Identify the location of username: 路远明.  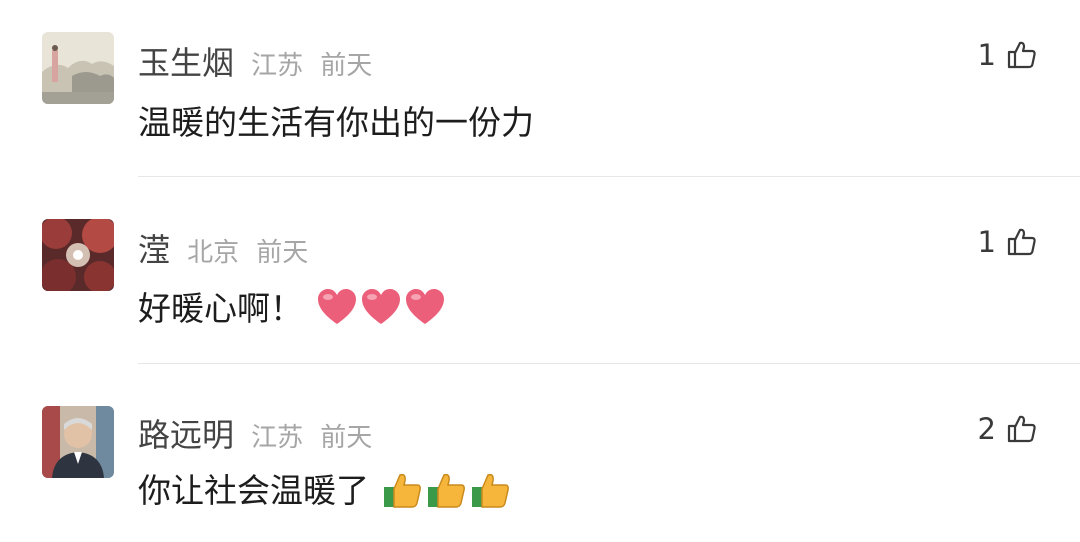
(186, 435).